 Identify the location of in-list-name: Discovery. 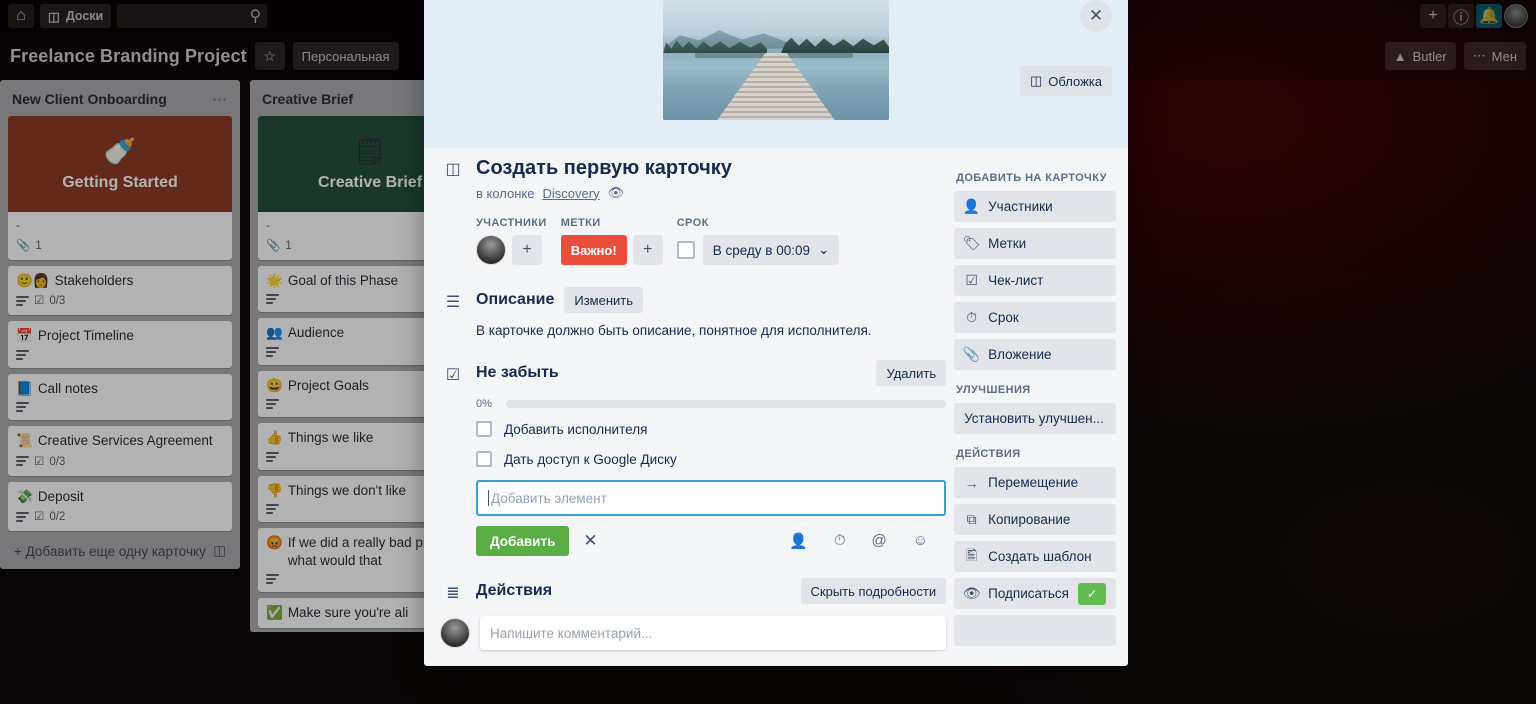
(571, 193).